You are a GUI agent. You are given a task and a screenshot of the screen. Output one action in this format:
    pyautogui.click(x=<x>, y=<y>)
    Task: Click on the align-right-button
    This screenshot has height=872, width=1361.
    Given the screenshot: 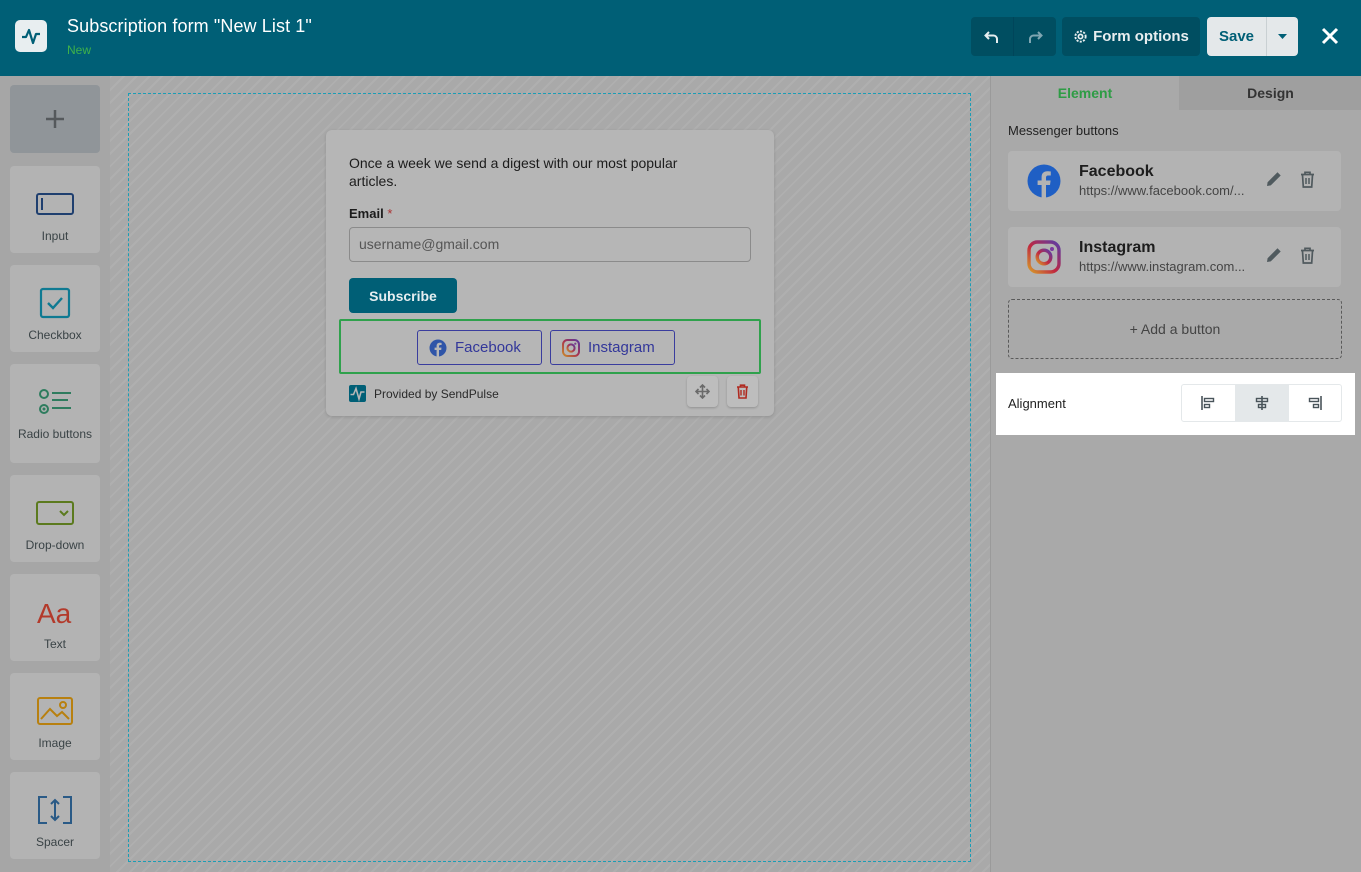 What is the action you would take?
    pyautogui.click(x=1314, y=403)
    